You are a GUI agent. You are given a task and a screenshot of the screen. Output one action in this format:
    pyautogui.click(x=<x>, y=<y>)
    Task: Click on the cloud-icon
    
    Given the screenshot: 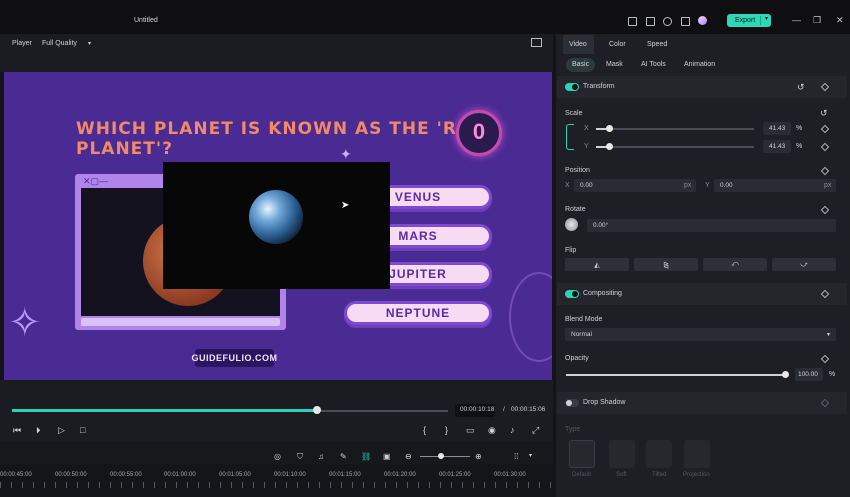 What is the action you would take?
    pyautogui.click(x=667, y=21)
    